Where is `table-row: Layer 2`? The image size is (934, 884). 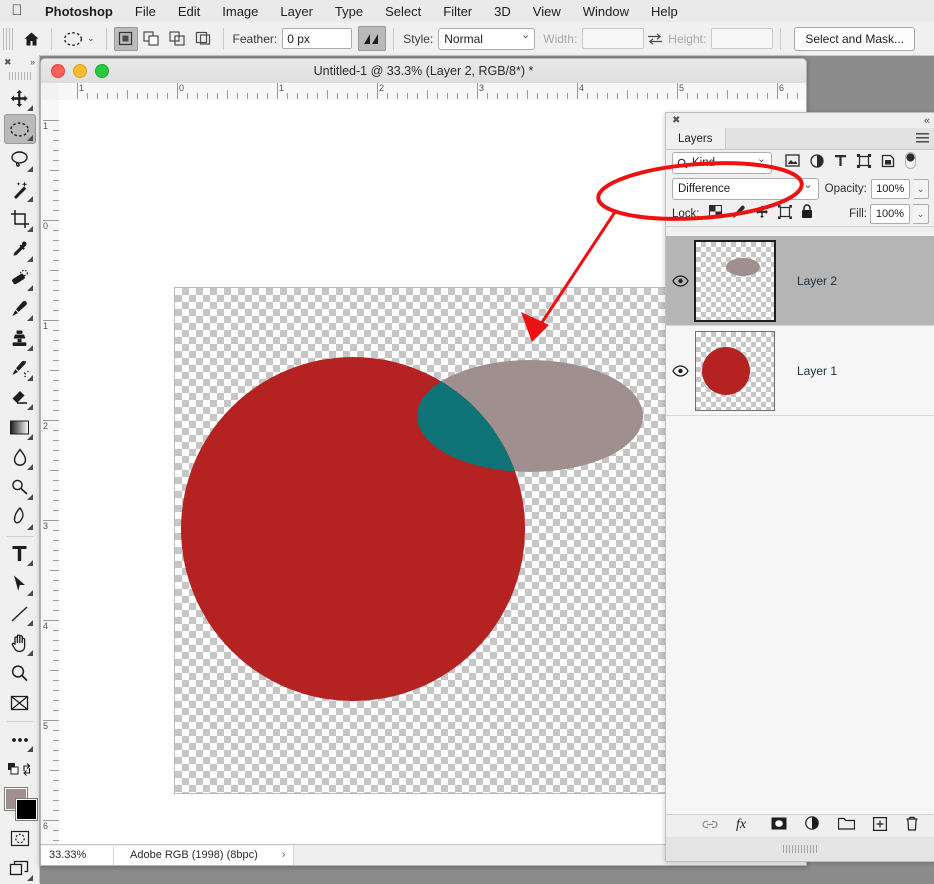
table-row: Layer 2 is located at coordinates (800, 281).